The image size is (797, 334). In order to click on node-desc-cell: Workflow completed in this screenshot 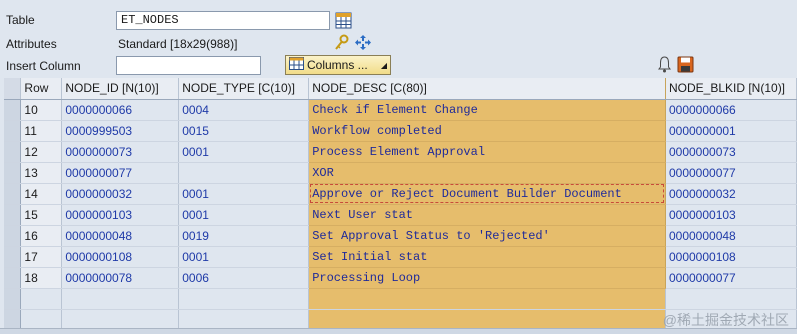, I will do `click(487, 131)`.